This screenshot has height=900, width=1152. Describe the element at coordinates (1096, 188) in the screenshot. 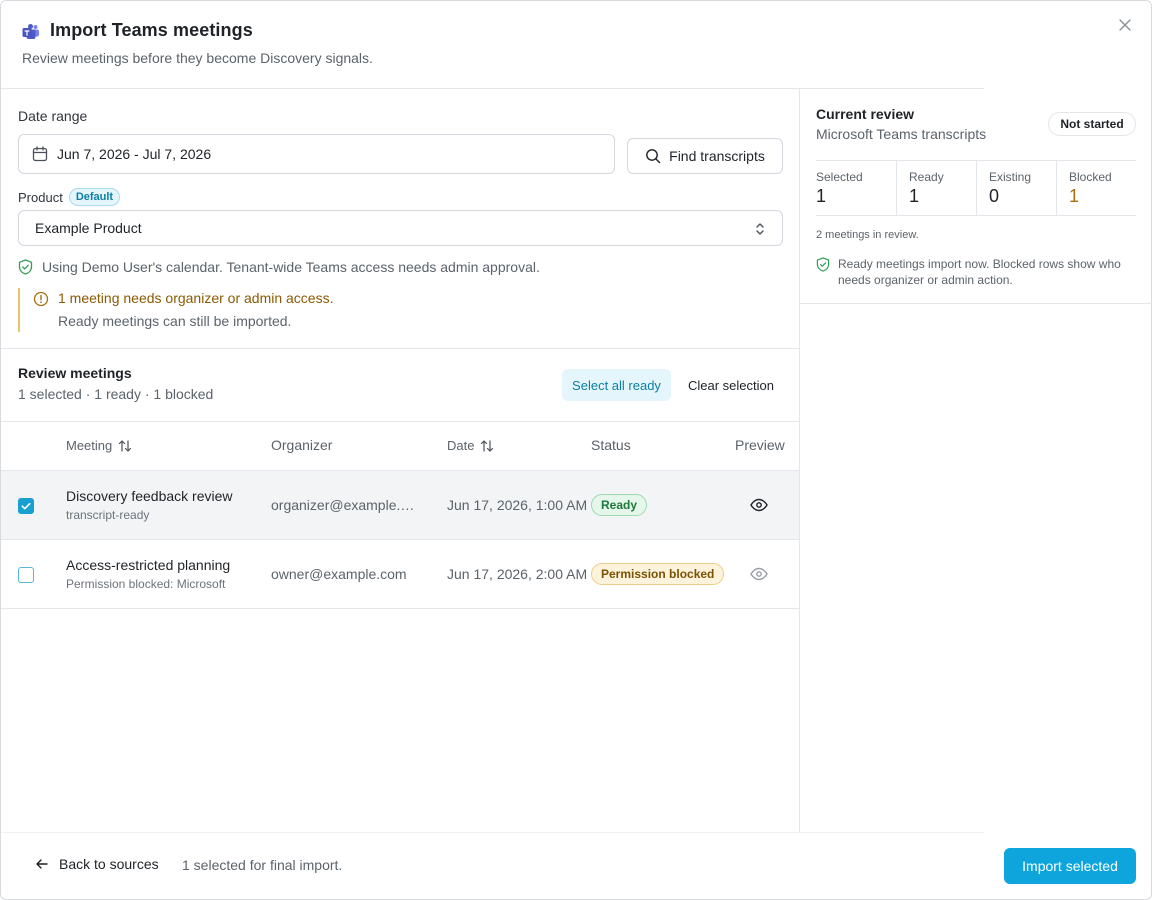

I see `stat-blocked: Blocked 1` at that location.